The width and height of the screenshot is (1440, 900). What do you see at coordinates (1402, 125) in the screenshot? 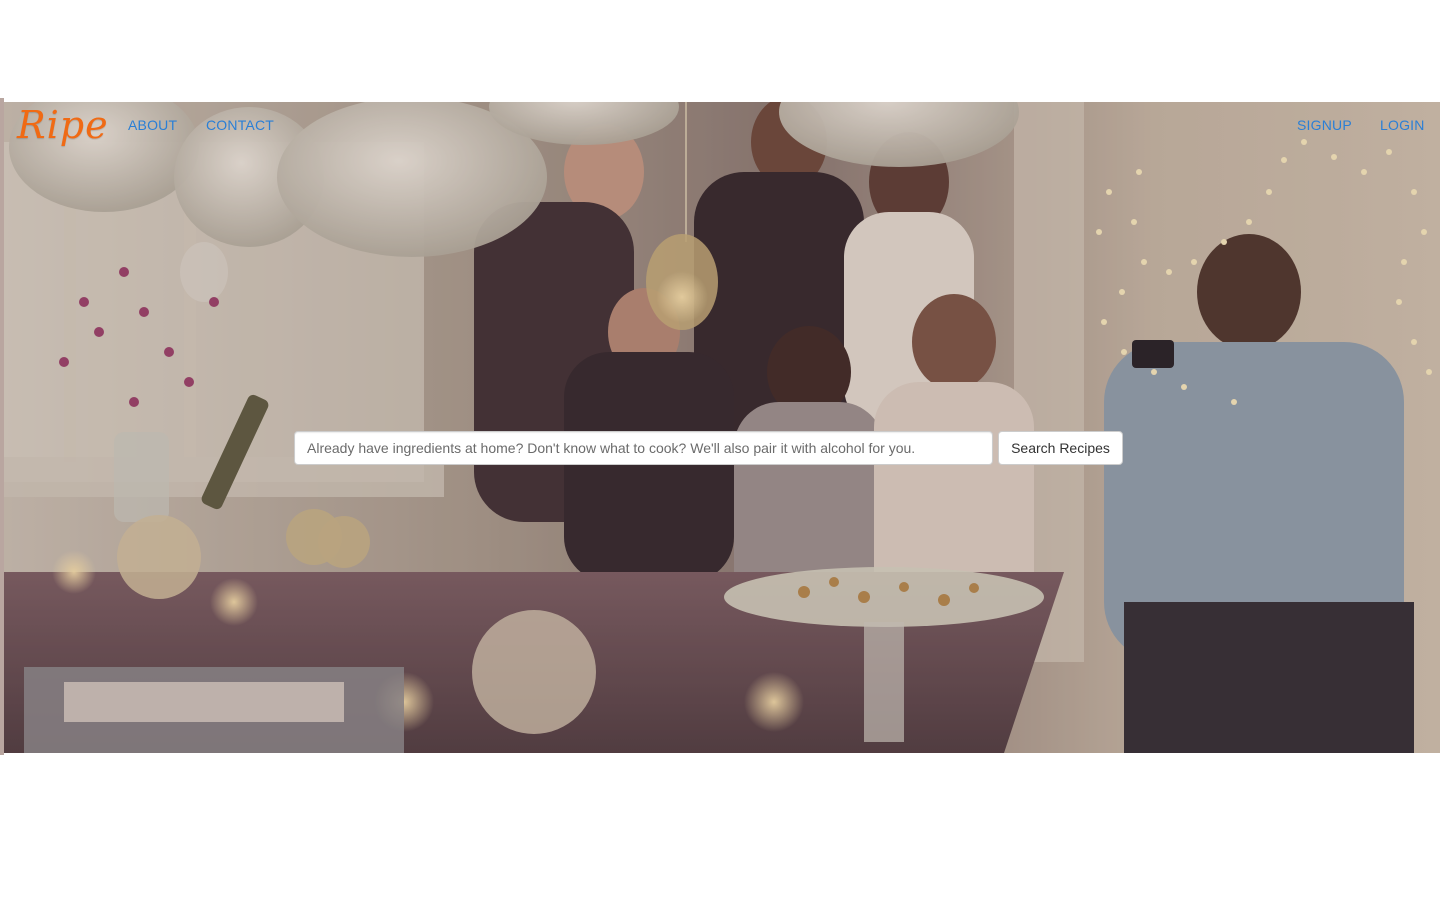
I see `nav-login-link: LOGIN` at bounding box center [1402, 125].